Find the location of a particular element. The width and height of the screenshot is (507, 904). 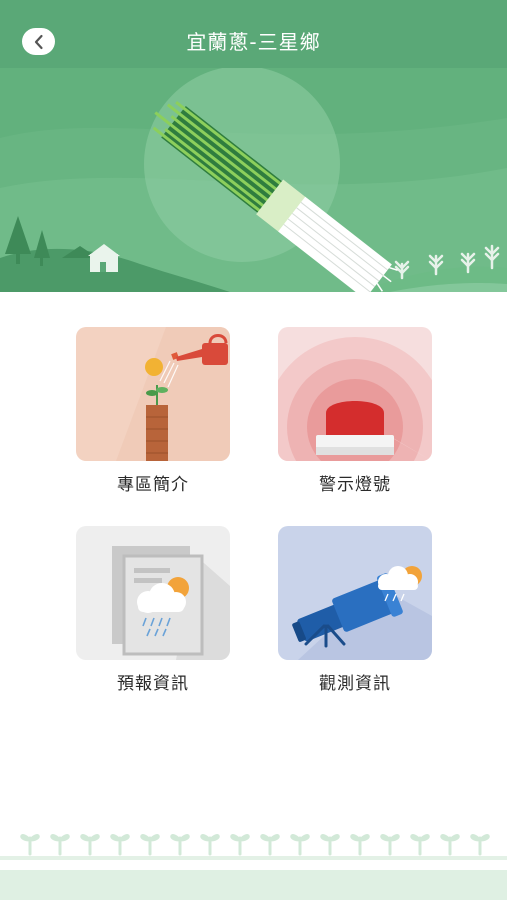

menu-item-label: 預報資訊 is located at coordinates (153, 684).